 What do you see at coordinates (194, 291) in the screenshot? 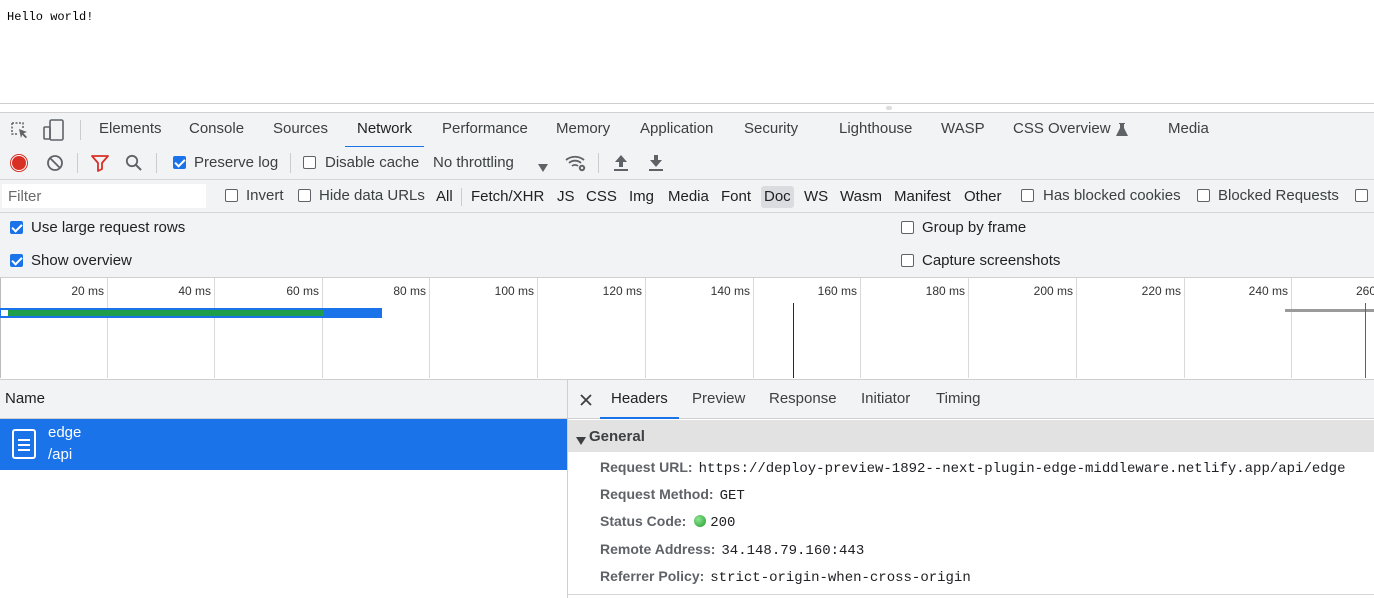
I see `tick-label: 40 ms` at bounding box center [194, 291].